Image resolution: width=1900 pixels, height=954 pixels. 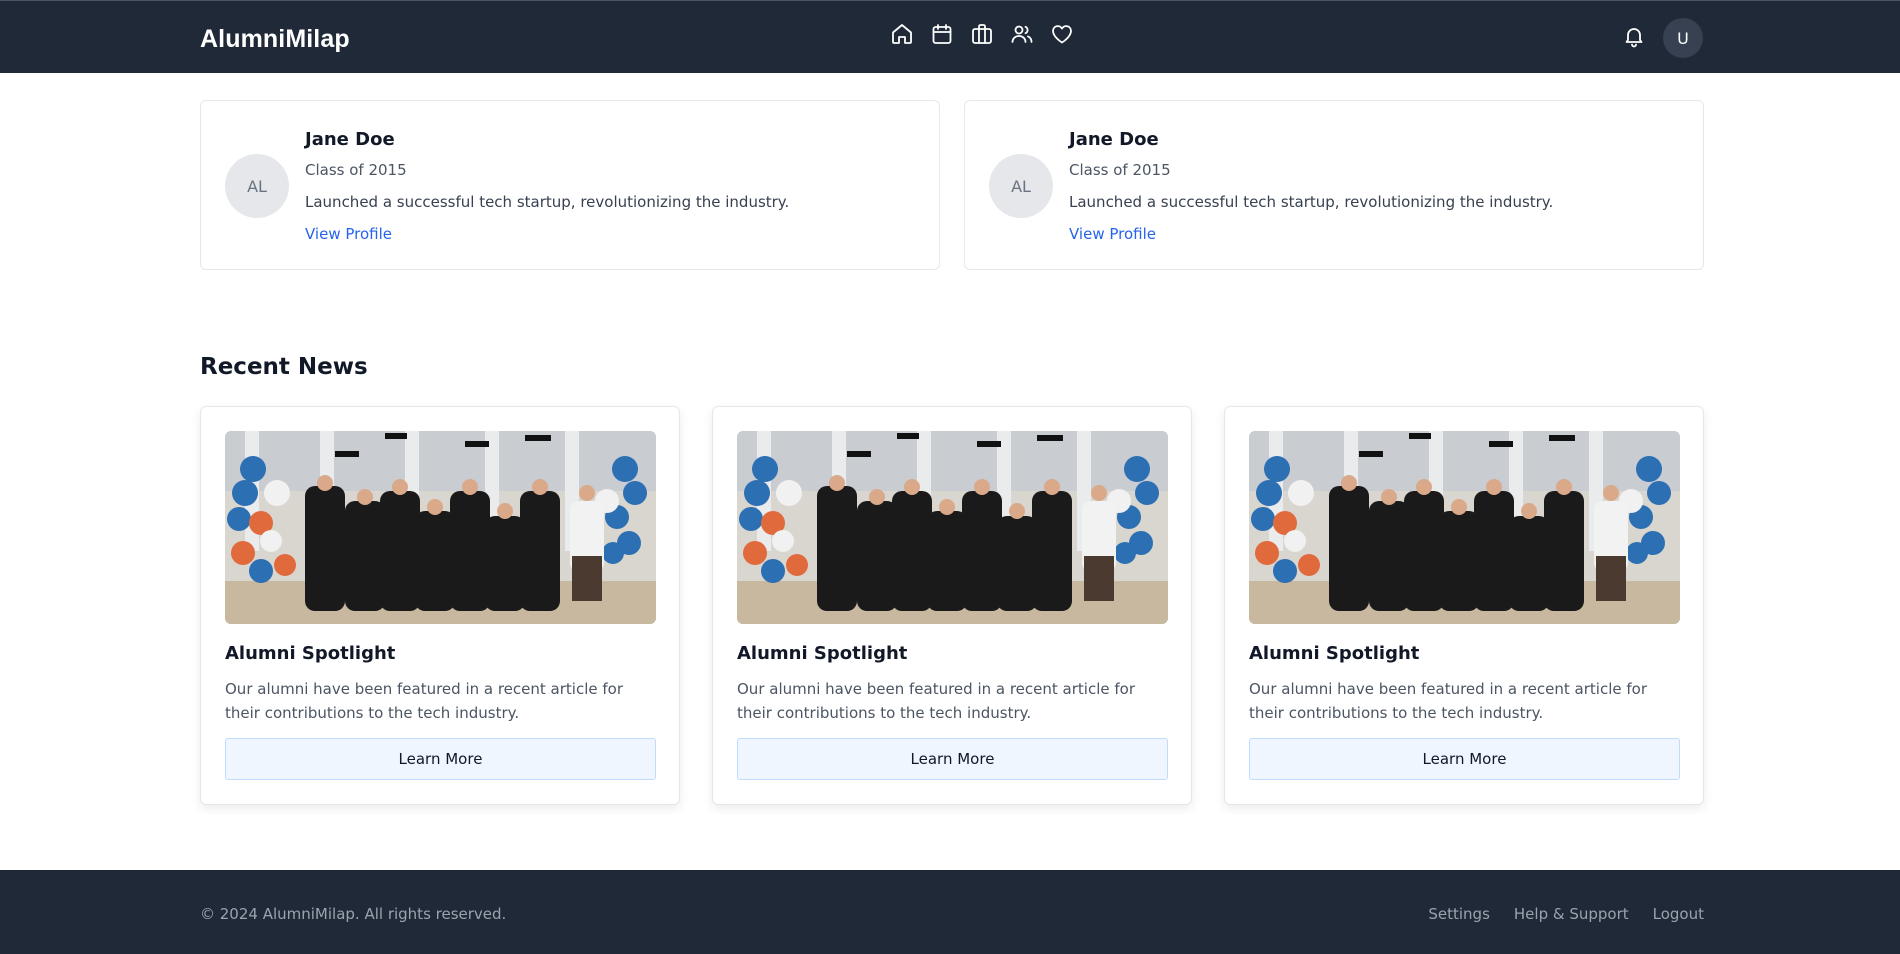 What do you see at coordinates (1634, 37) in the screenshot?
I see `bell-icon` at bounding box center [1634, 37].